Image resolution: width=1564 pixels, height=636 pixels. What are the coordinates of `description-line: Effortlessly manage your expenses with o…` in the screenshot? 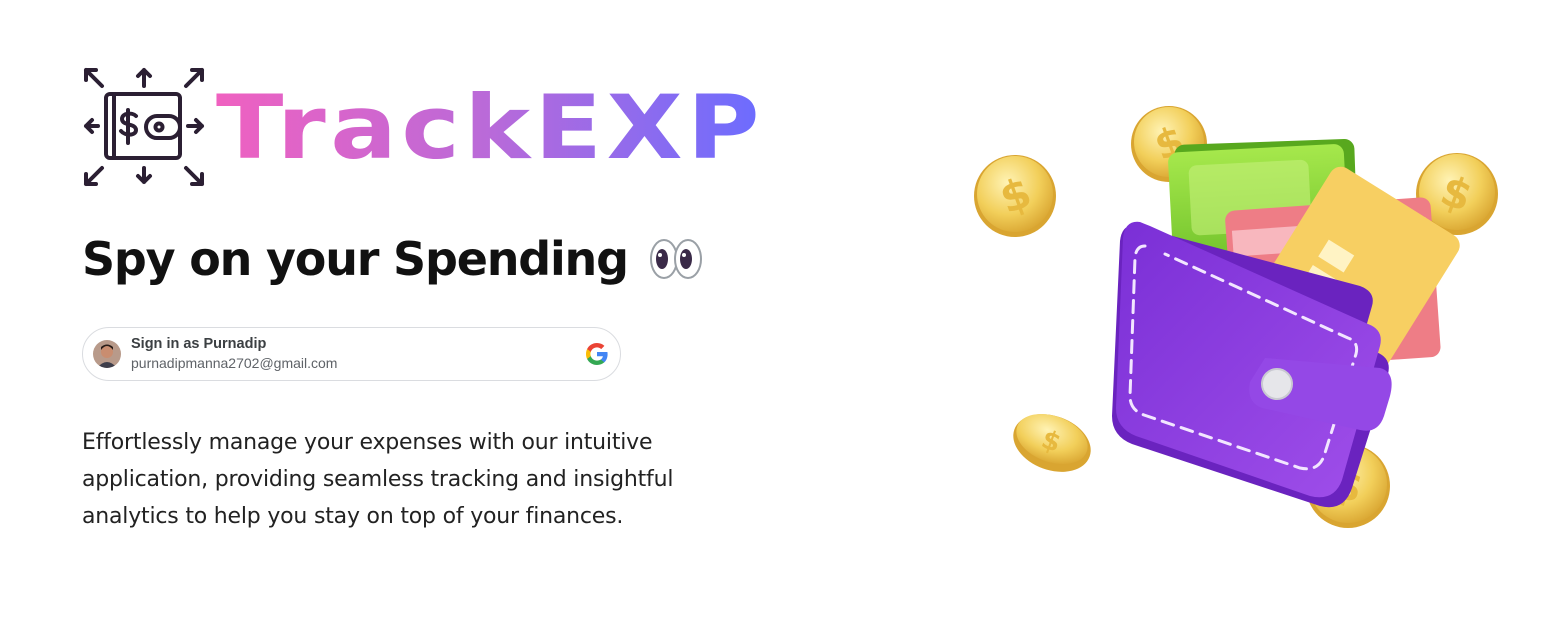 It's located at (367, 442).